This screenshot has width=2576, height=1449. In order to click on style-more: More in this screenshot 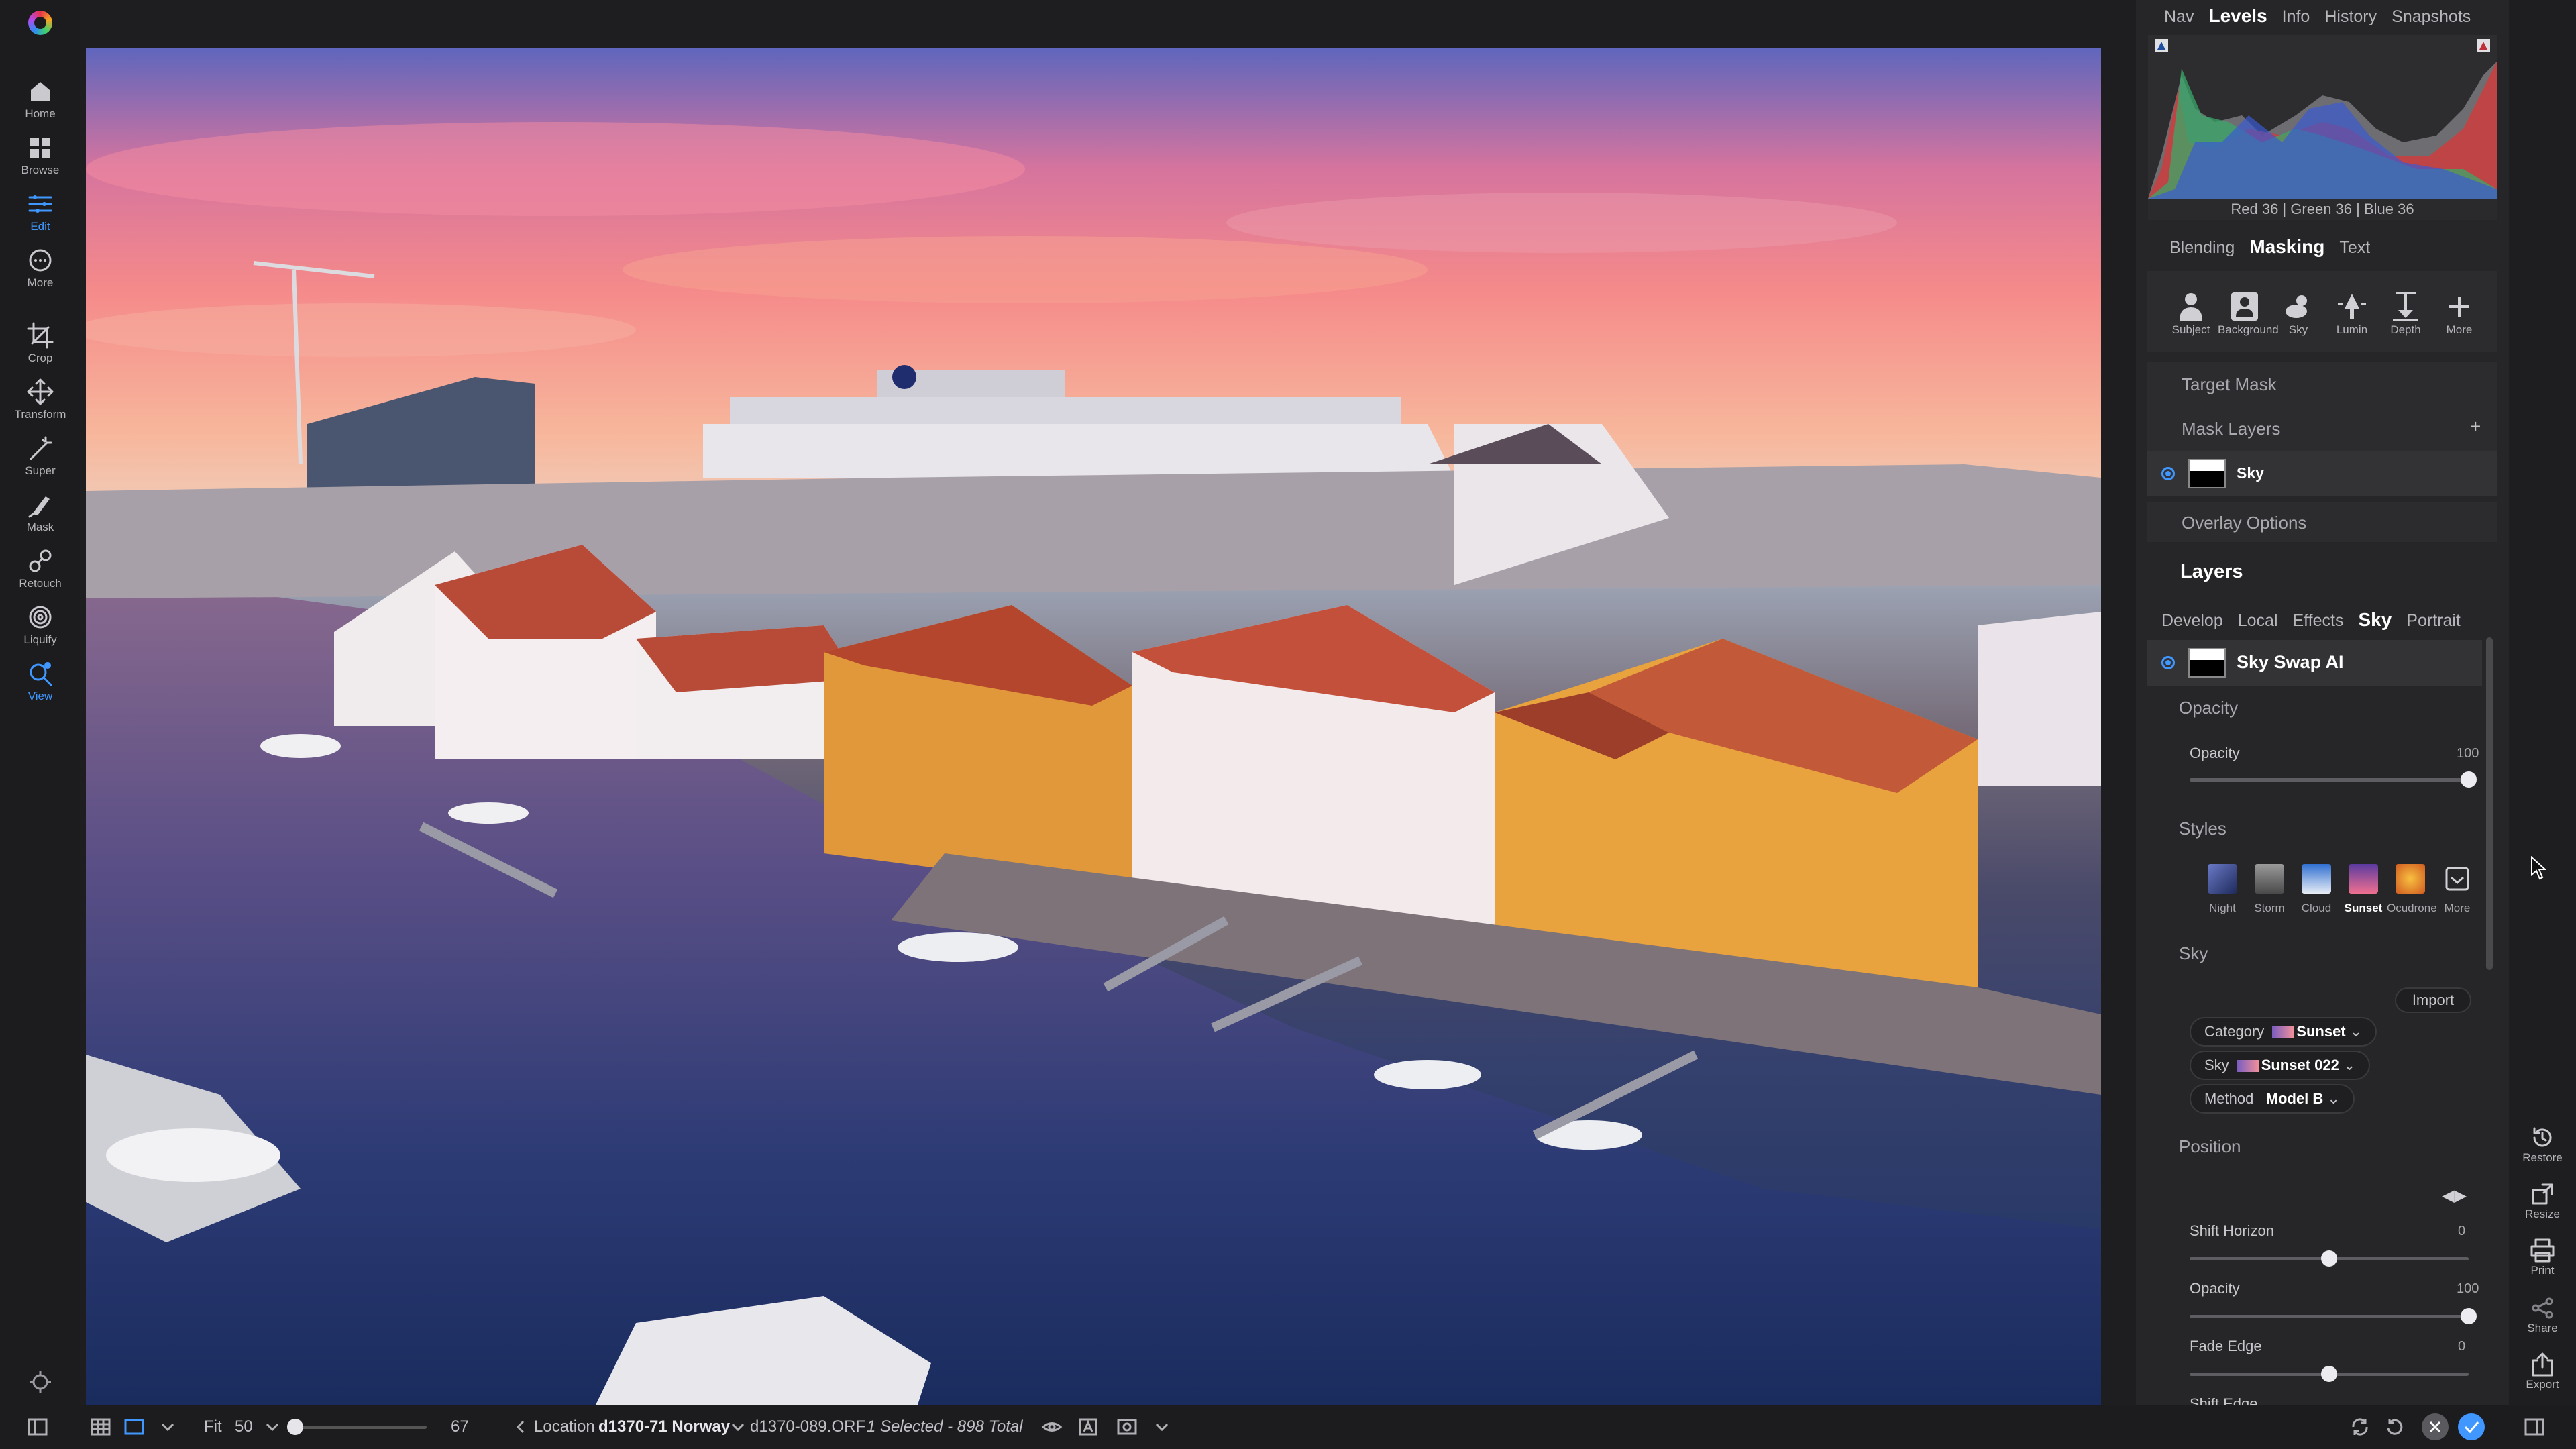, I will do `click(2457, 889)`.